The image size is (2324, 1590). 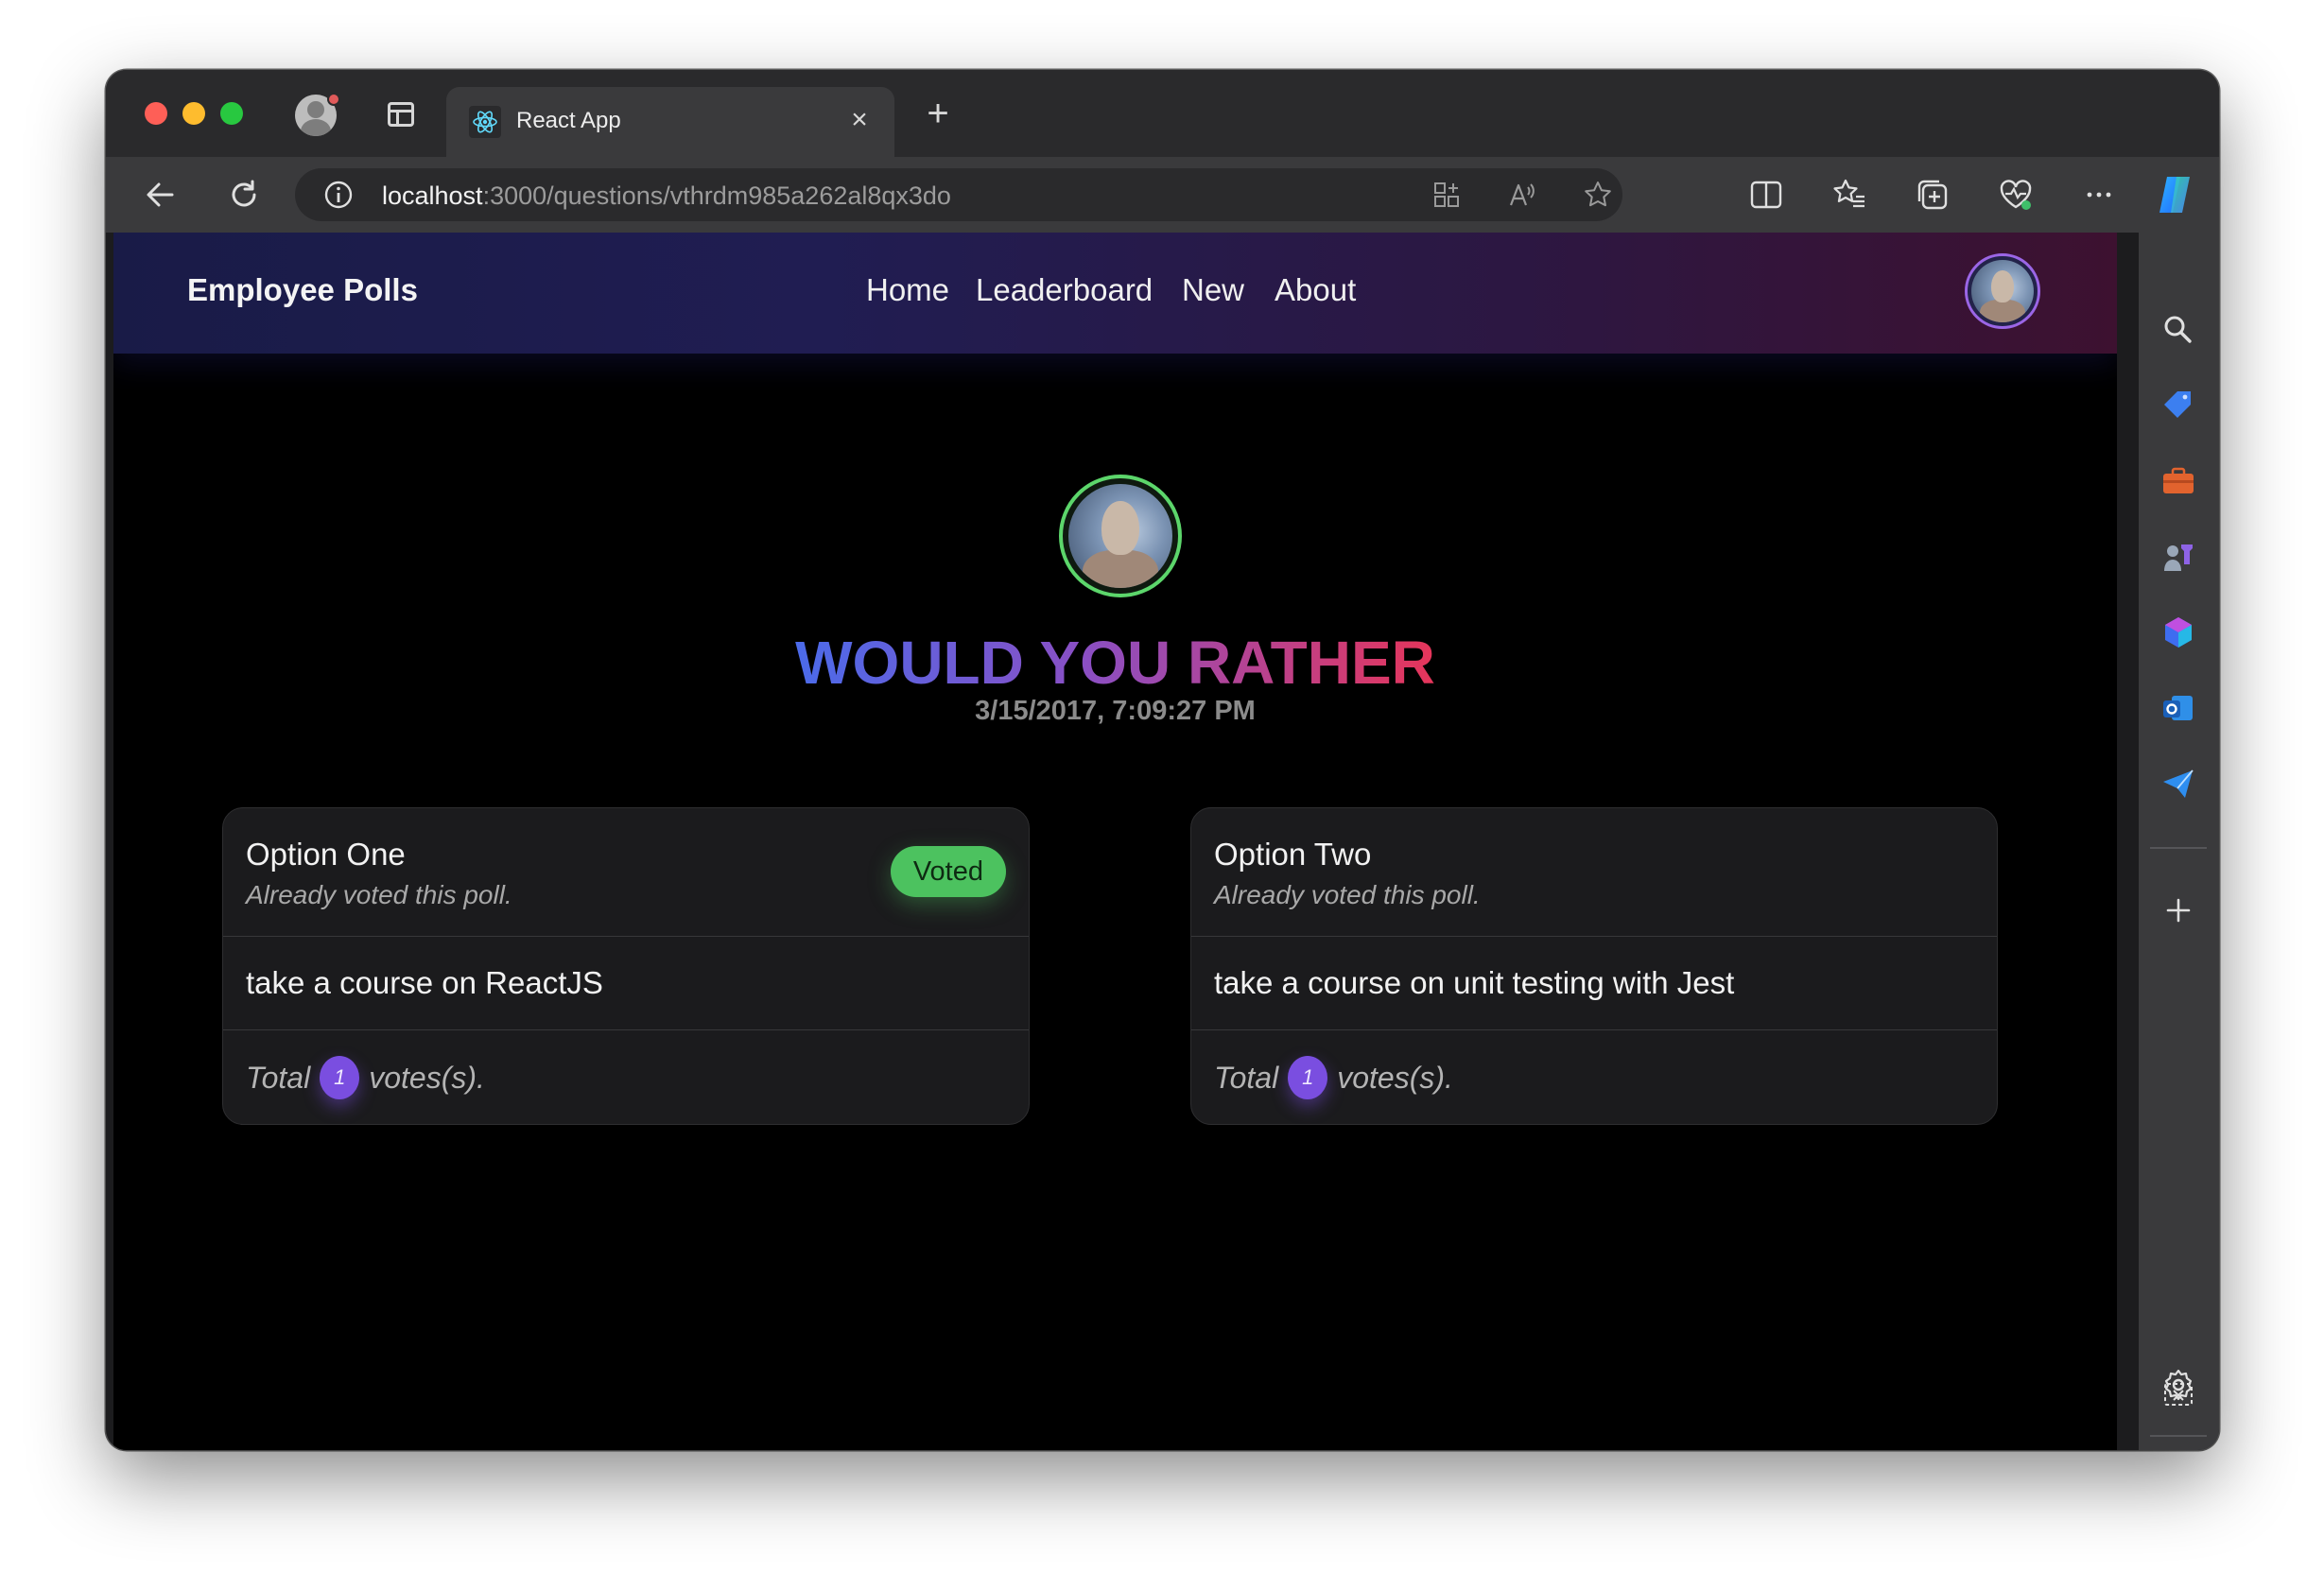 What do you see at coordinates (938, 113) in the screenshot?
I see `new-tab-button: +` at bounding box center [938, 113].